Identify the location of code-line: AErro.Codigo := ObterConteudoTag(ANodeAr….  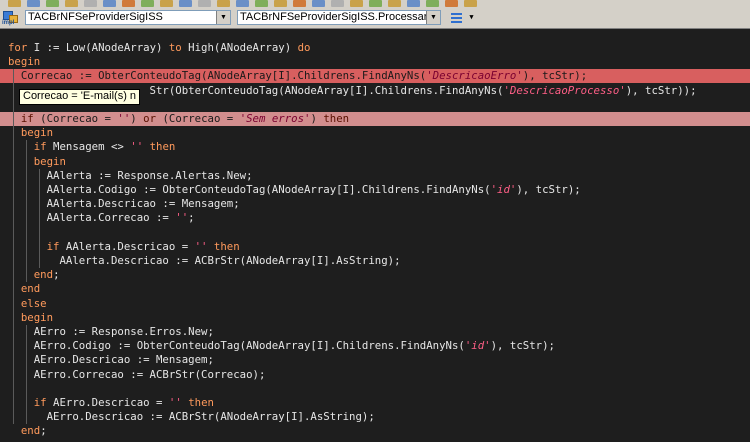
(375, 346).